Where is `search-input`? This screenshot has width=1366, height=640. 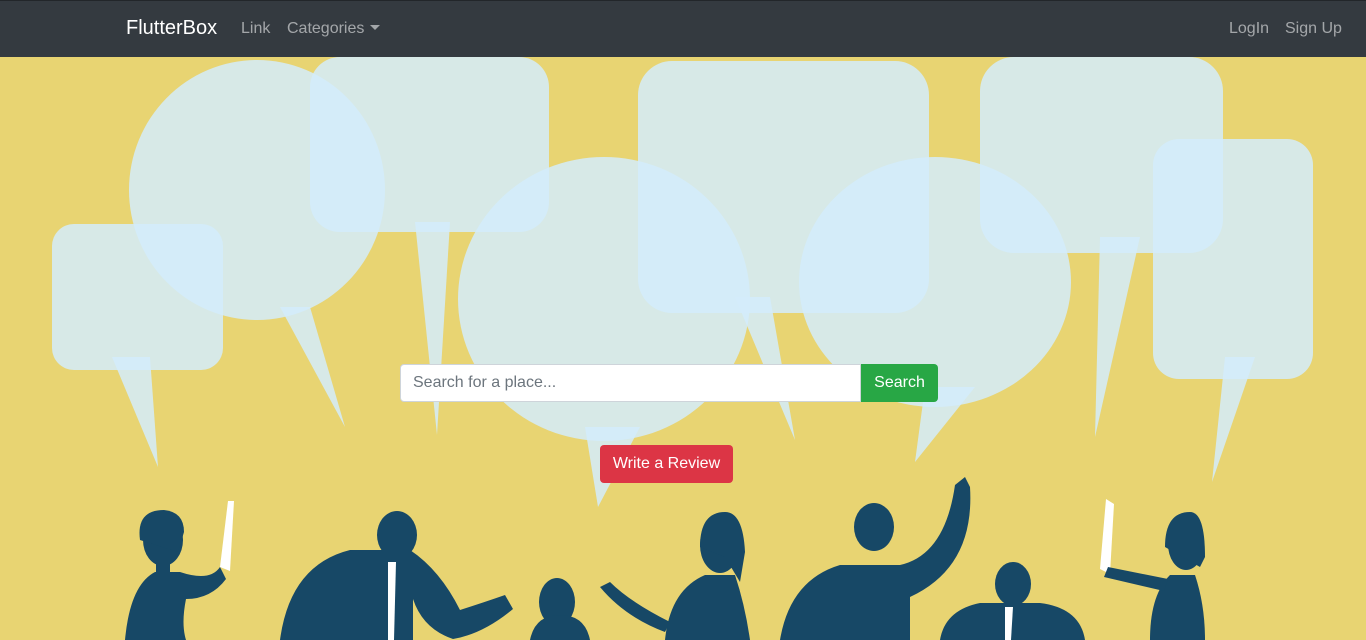 search-input is located at coordinates (630, 383).